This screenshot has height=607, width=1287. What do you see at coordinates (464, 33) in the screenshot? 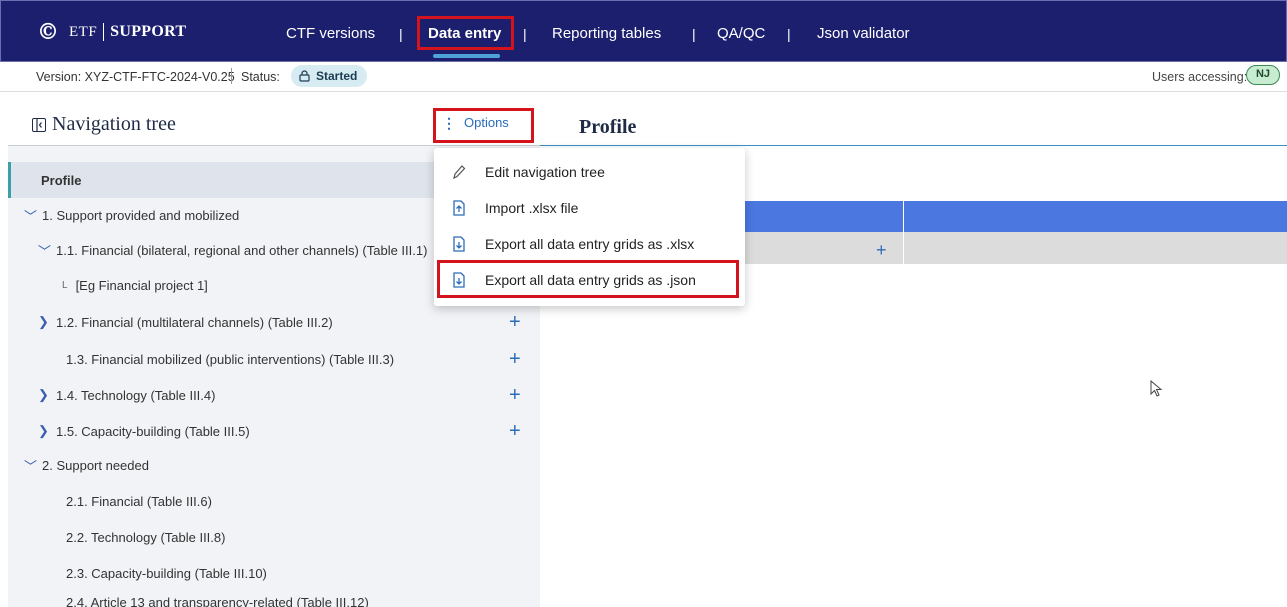
I see `nav-data-entry: Data entry` at bounding box center [464, 33].